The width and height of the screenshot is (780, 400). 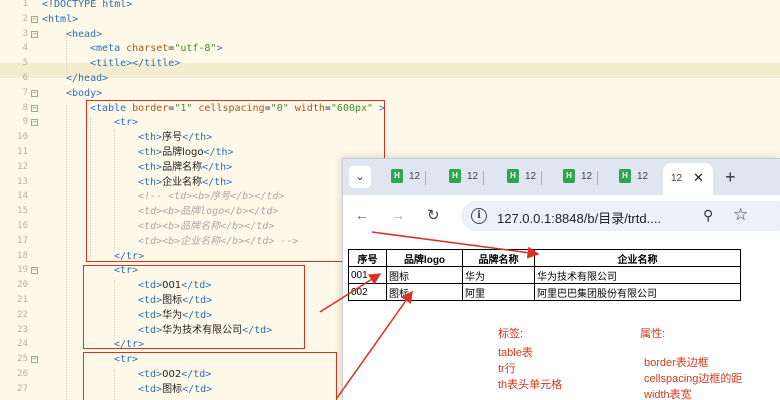 What do you see at coordinates (25, 78) in the screenshot?
I see `line-number: 6` at bounding box center [25, 78].